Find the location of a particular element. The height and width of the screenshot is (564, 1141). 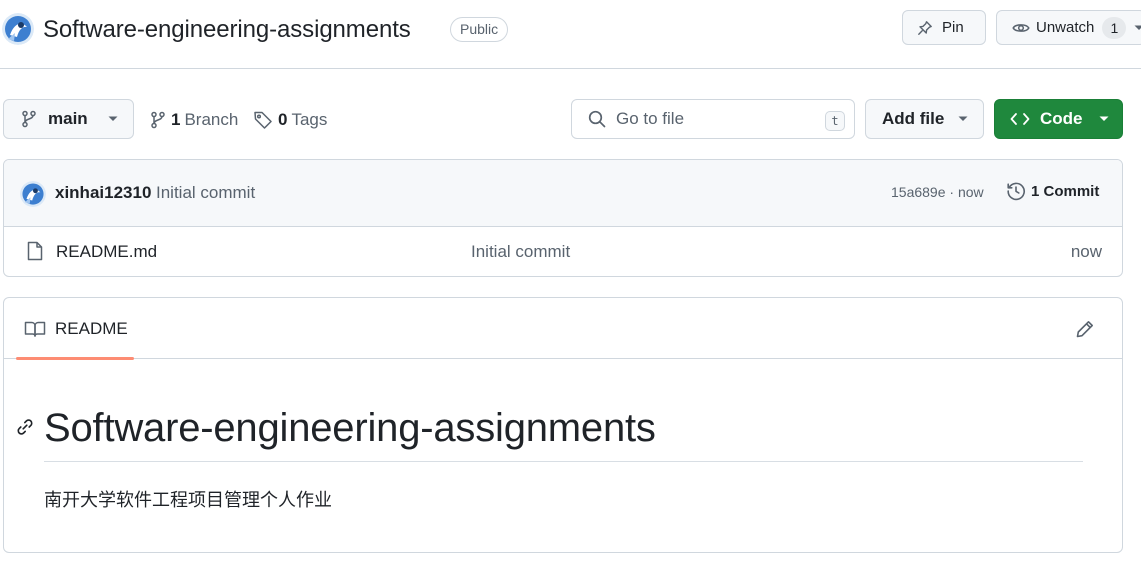

go-to-file-search: t is located at coordinates (713, 119).